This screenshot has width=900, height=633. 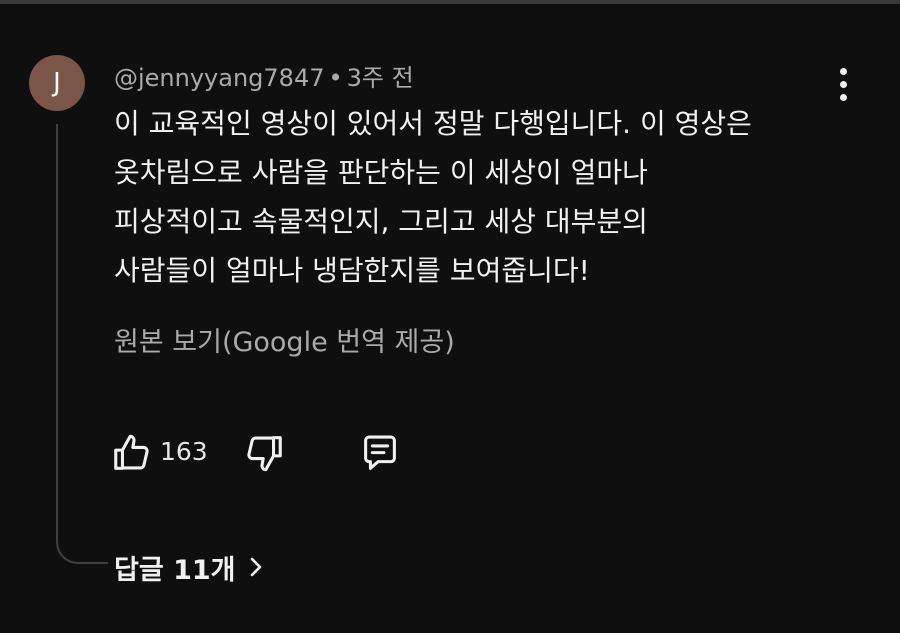 What do you see at coordinates (380, 78) in the screenshot?
I see `comment-timestamp: 3주 전` at bounding box center [380, 78].